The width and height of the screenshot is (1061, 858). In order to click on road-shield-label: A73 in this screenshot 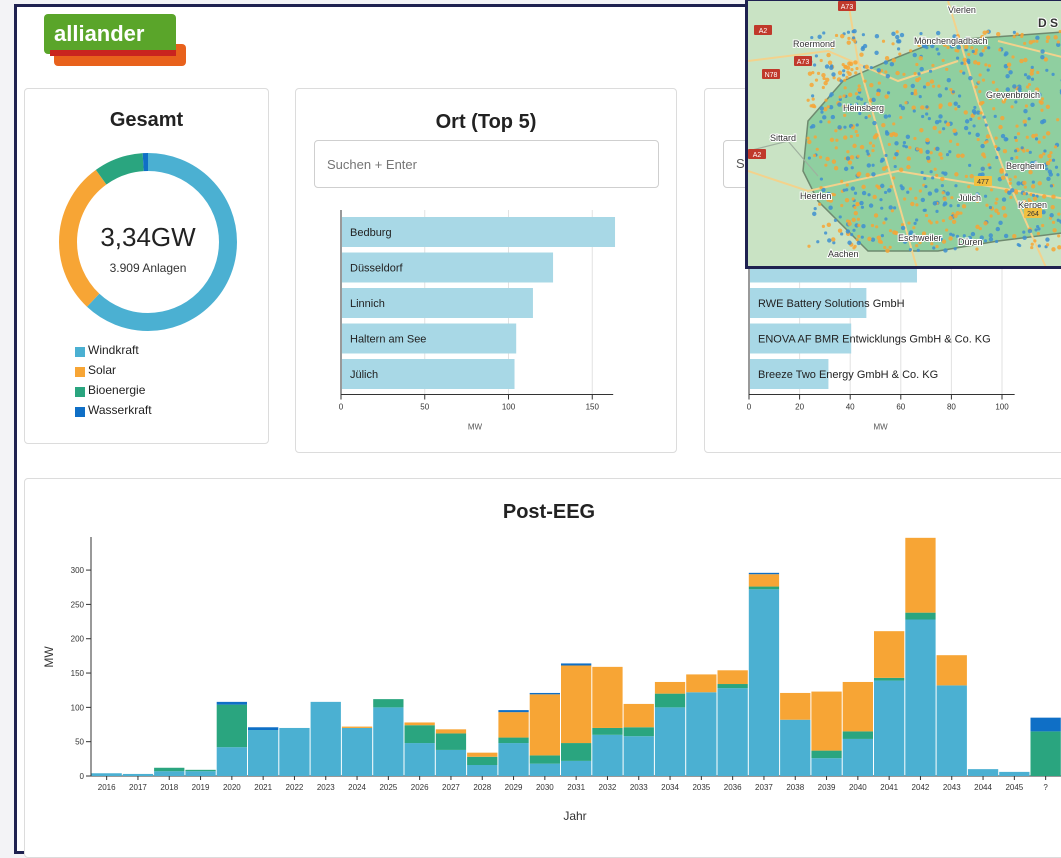, I will do `click(803, 62)`.